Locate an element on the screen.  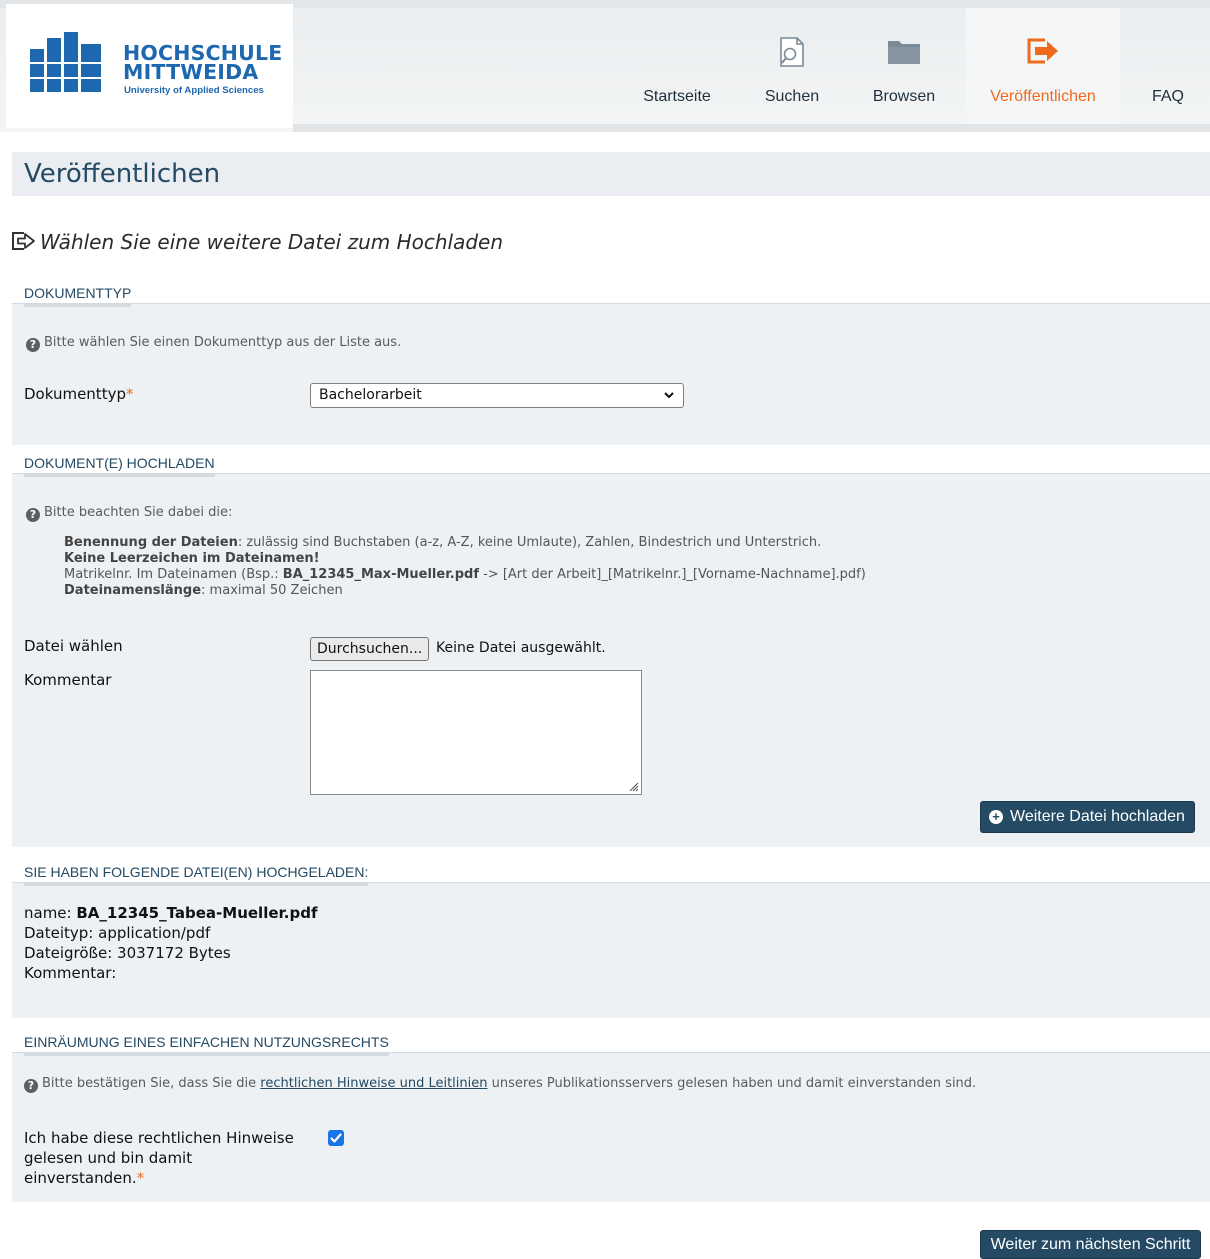
rule-matrikel-prefix: Matrikelnr. Im Dateinamen (Bsp.: is located at coordinates (173, 574).